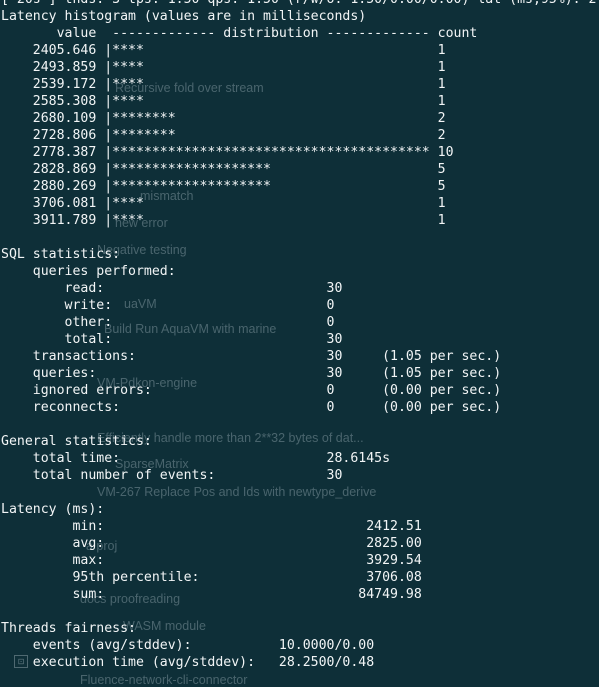  I want to click on terminal-line: 95th percentile: 3706.08, so click(211, 577).